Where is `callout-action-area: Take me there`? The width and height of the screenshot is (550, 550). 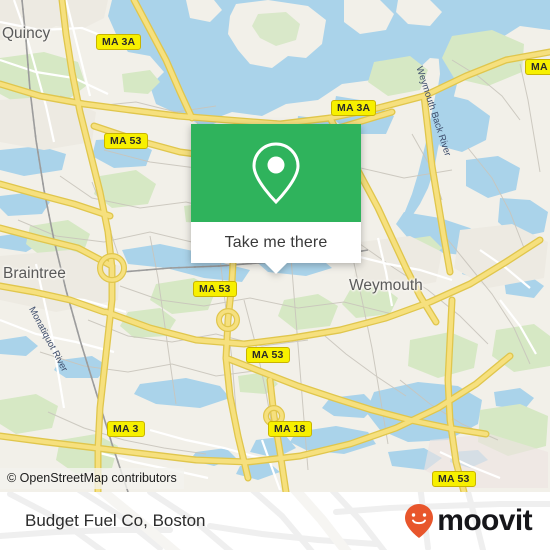
callout-action-area: Take me there is located at coordinates (276, 248).